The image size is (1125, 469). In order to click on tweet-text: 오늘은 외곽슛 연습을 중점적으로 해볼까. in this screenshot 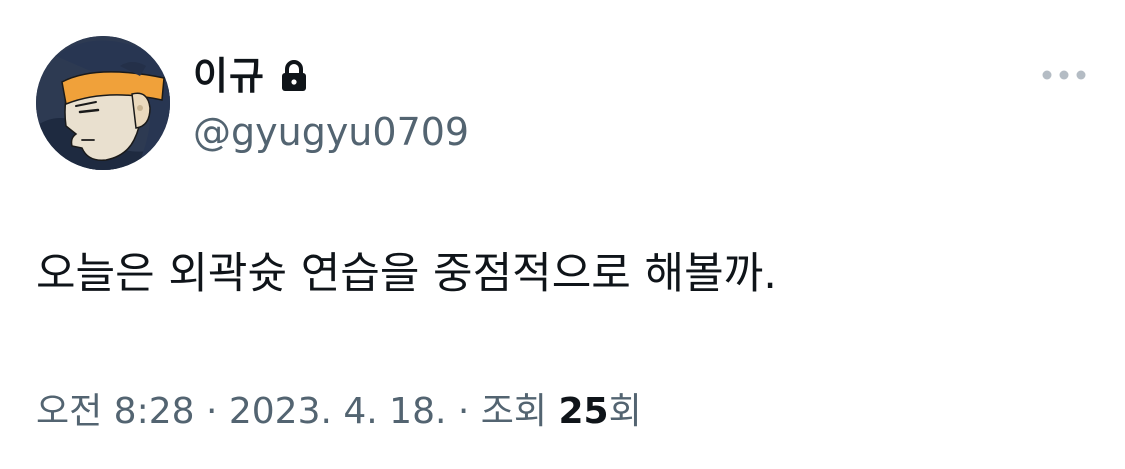, I will do `click(406, 274)`.